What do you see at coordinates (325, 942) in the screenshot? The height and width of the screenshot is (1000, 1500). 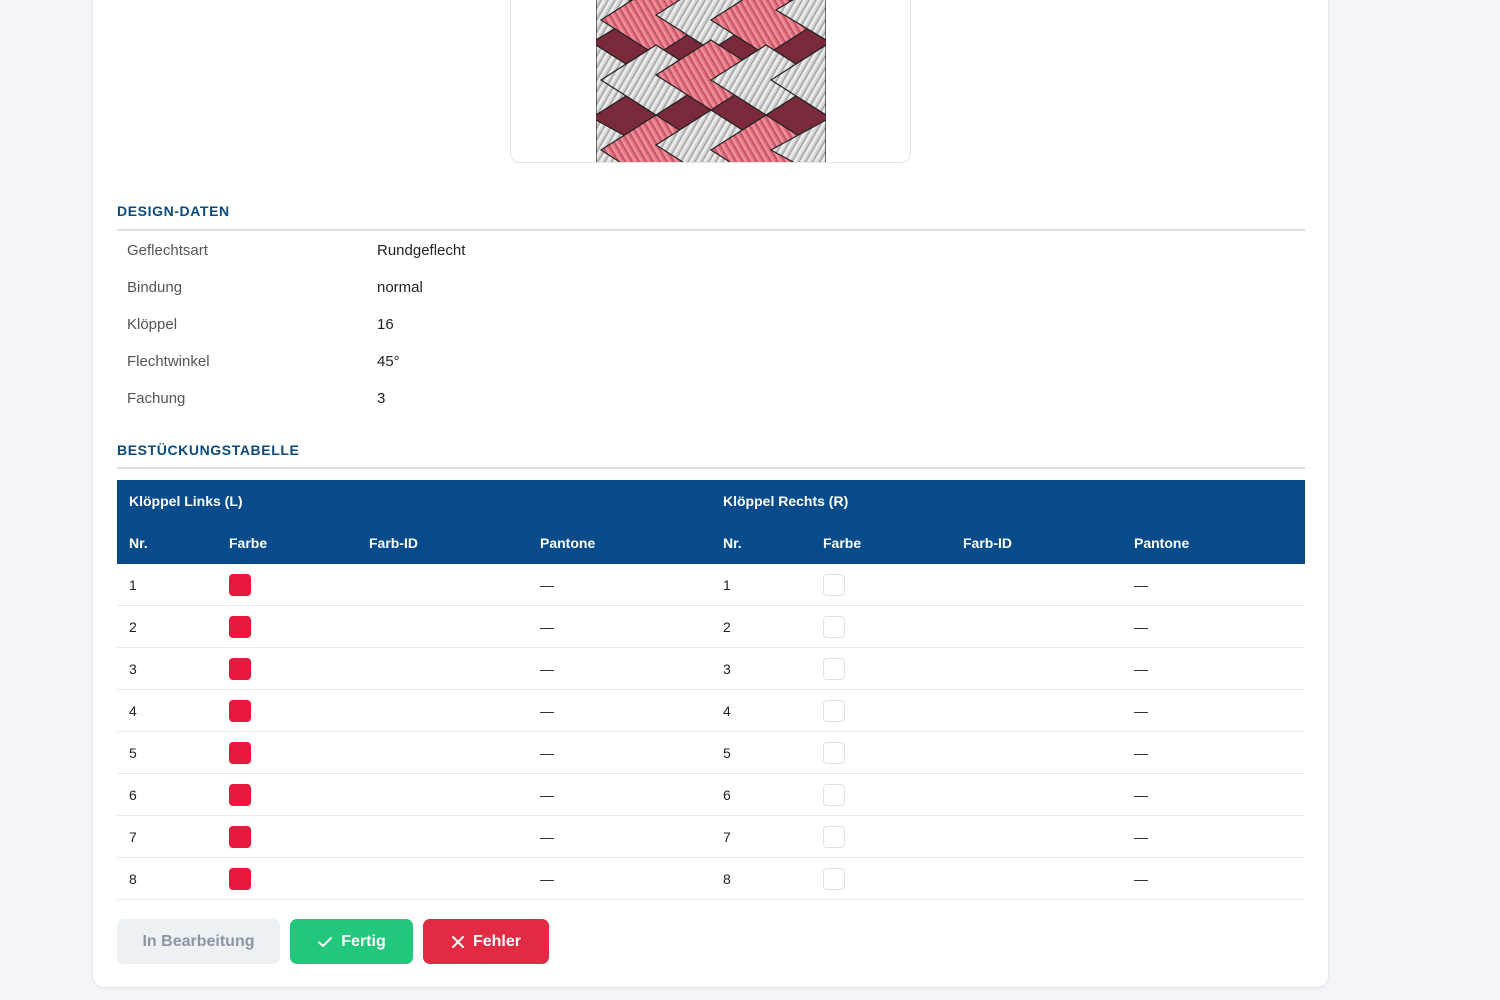 I see `check-icon` at bounding box center [325, 942].